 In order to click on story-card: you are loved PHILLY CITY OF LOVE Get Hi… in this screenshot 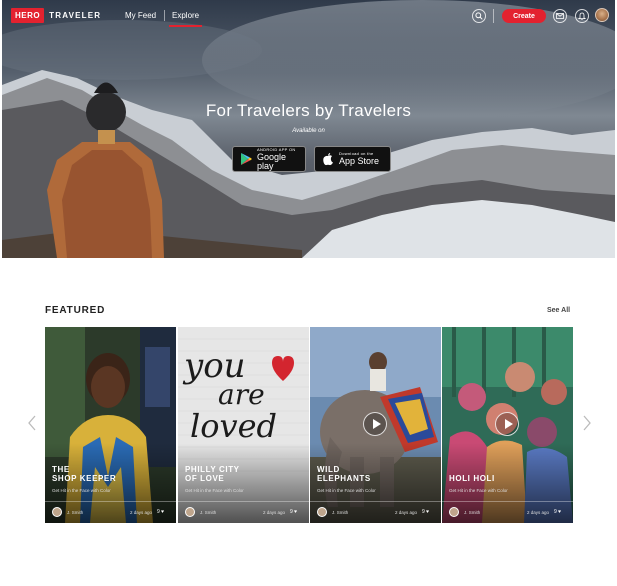, I will do `click(243, 425)`.